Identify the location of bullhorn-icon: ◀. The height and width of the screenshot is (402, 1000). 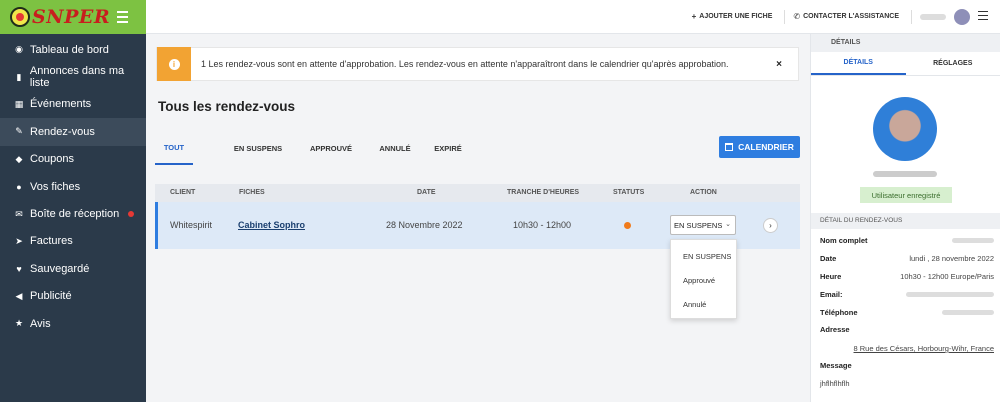
(19, 295).